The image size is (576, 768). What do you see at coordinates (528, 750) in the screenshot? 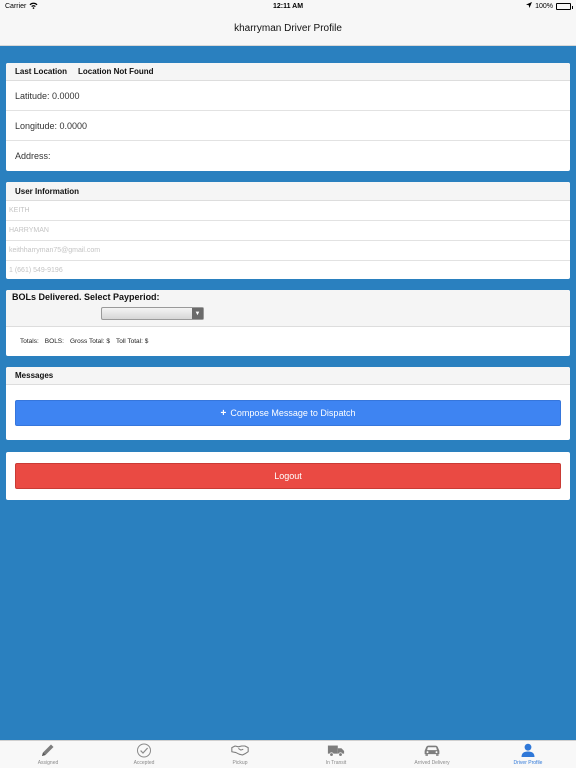
I see `person-icon` at bounding box center [528, 750].